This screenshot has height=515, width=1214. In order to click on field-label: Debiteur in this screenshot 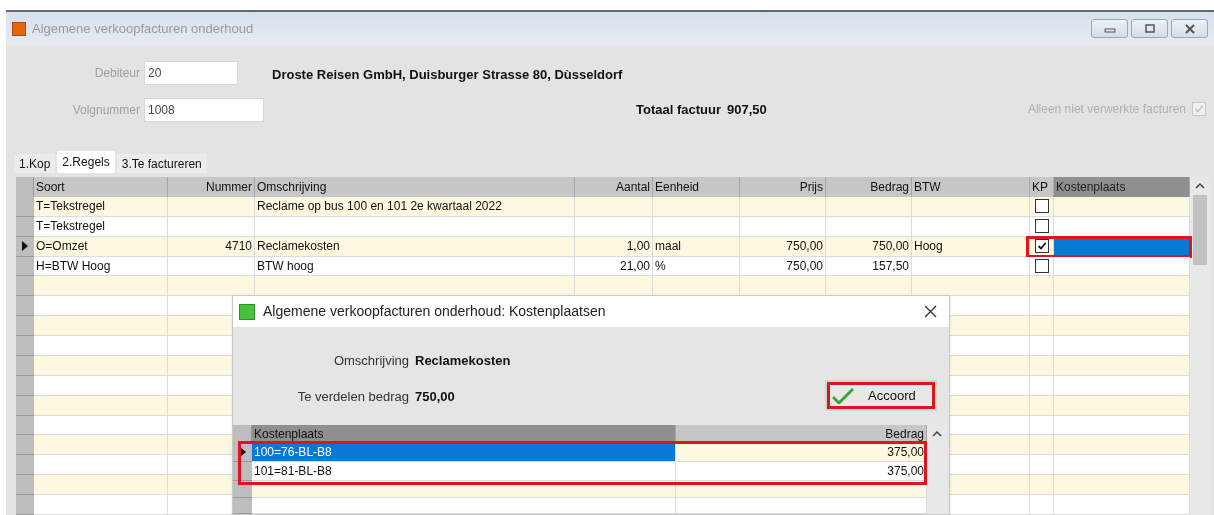, I will do `click(116, 73)`.